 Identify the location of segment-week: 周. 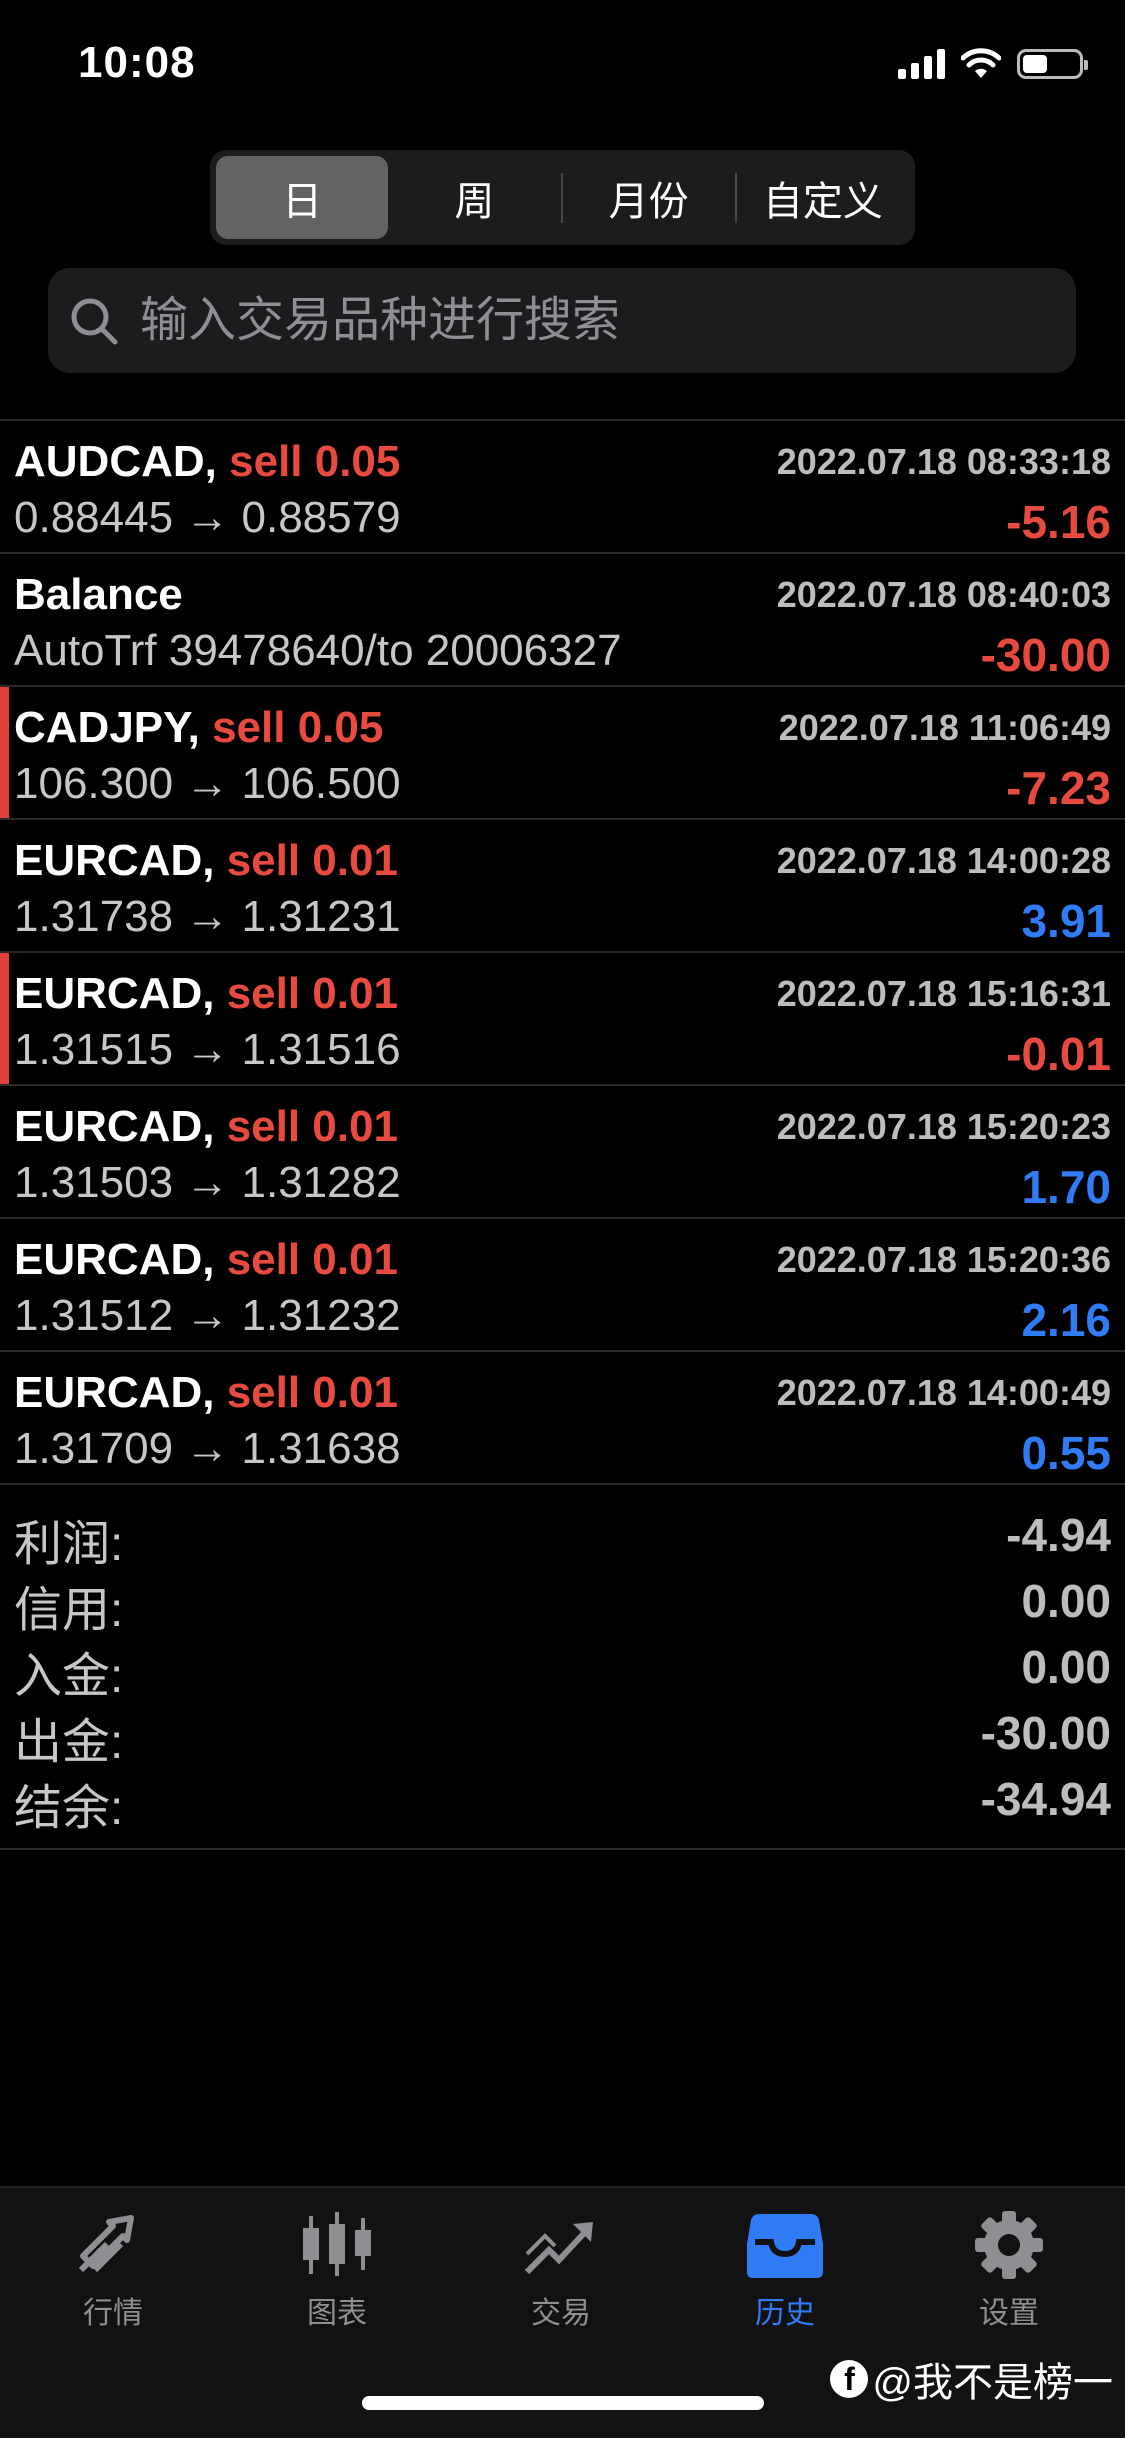
(474, 197).